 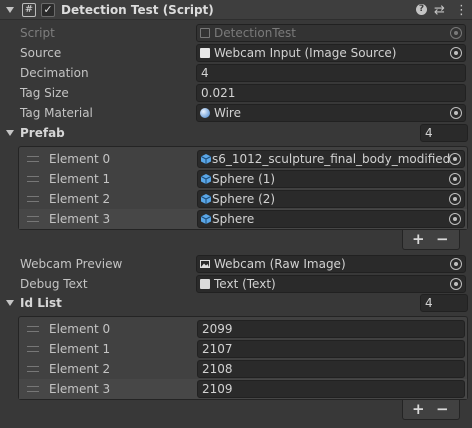 What do you see at coordinates (205, 113) in the screenshot?
I see `material-icon` at bounding box center [205, 113].